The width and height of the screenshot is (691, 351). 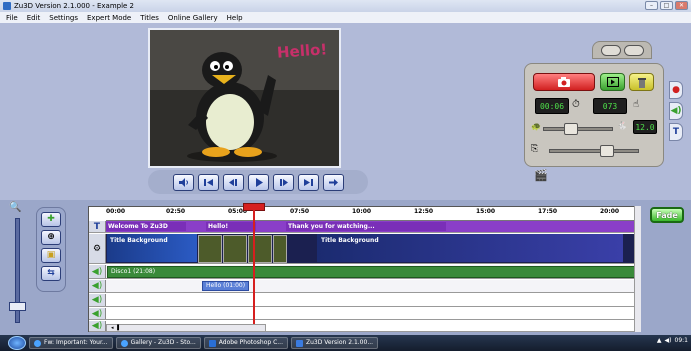 What do you see at coordinates (637, 269) in the screenshot?
I see `timeline-vertical-scrollbar` at bounding box center [637, 269].